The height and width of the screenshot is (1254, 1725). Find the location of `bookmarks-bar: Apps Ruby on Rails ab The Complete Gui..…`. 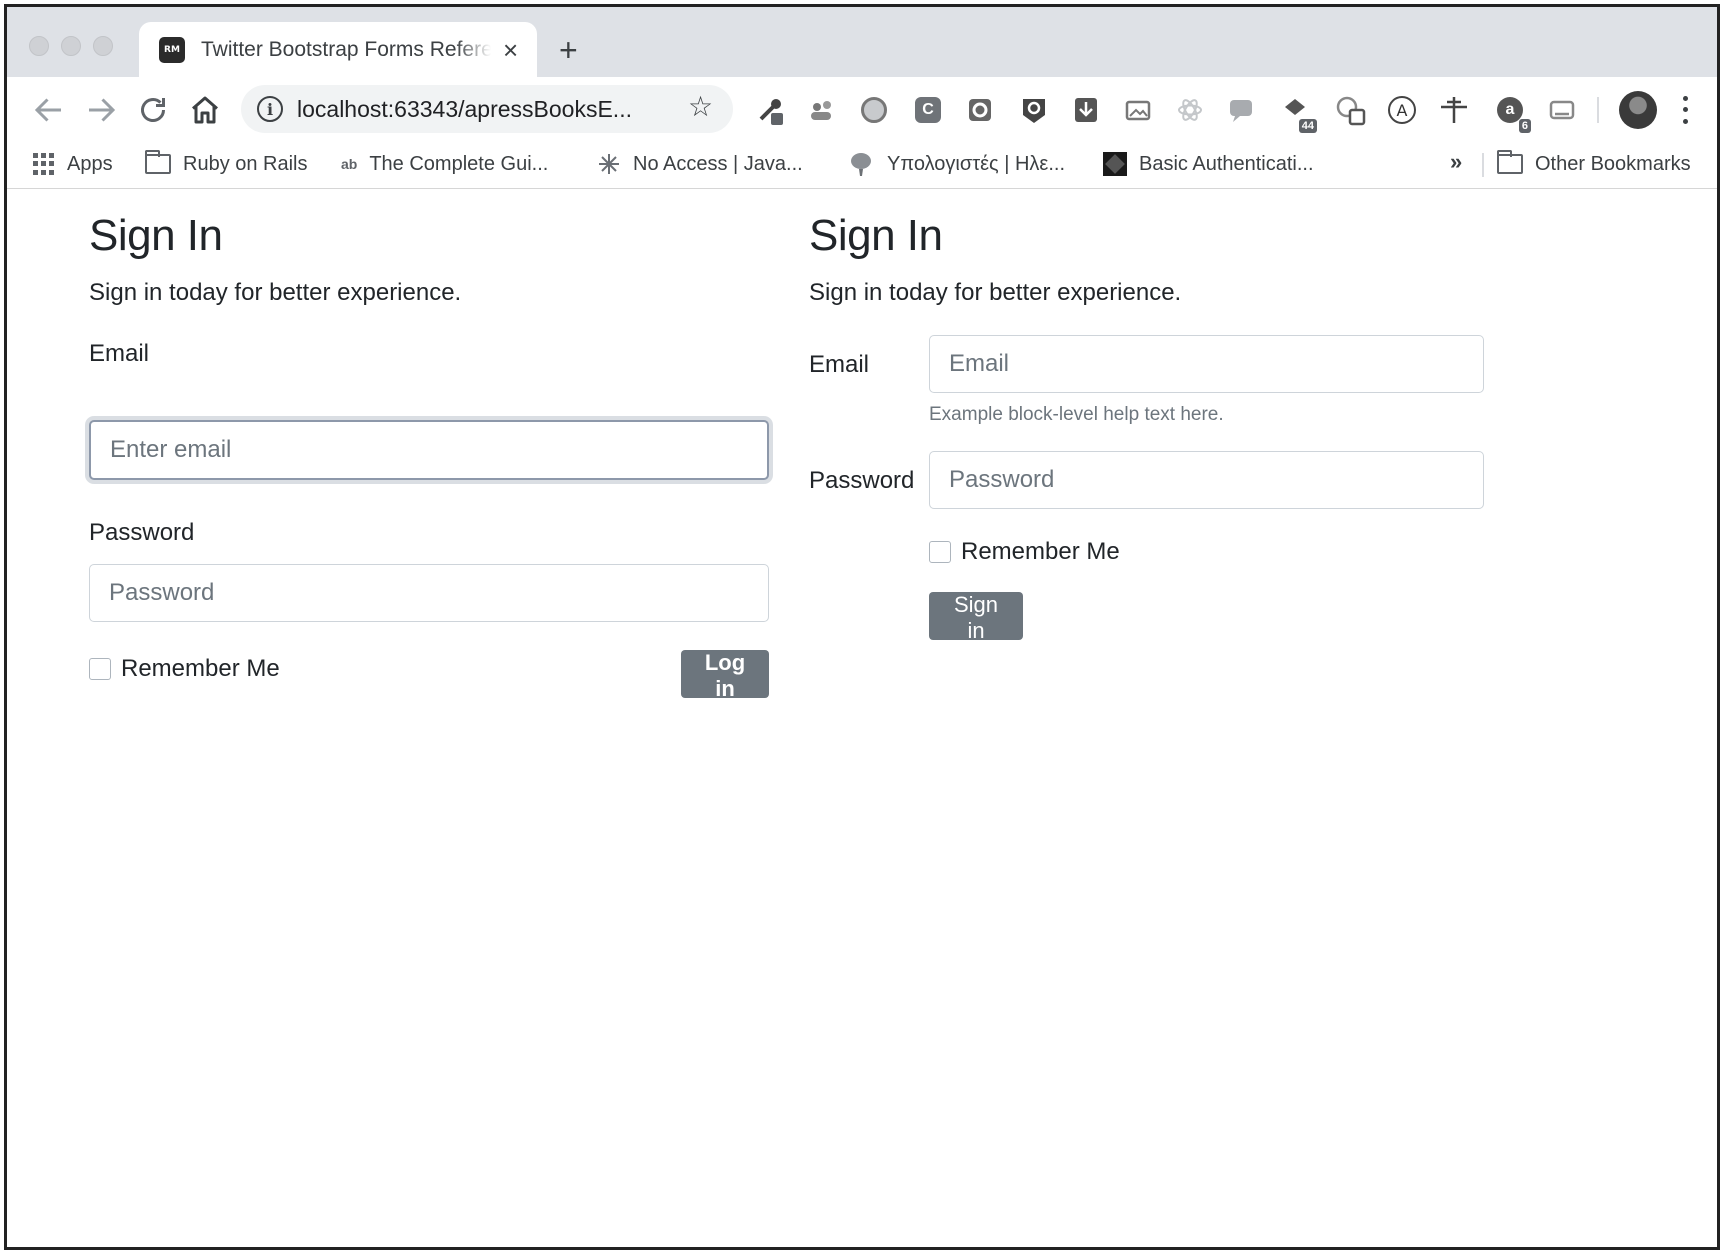

bookmarks-bar: Apps Ruby on Rails ab The Complete Gui..… is located at coordinates (862, 165).